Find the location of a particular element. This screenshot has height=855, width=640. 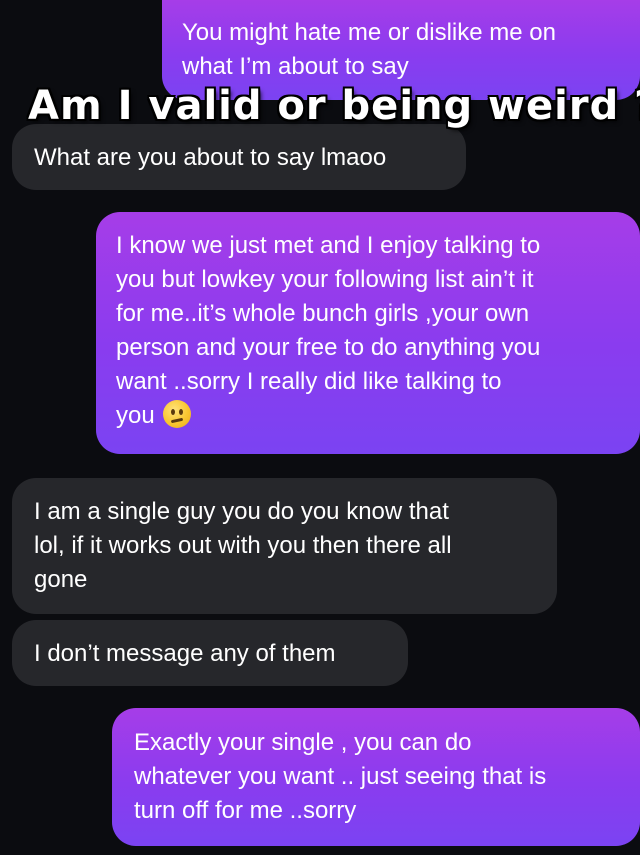

message-text: you is located at coordinates (135, 415).